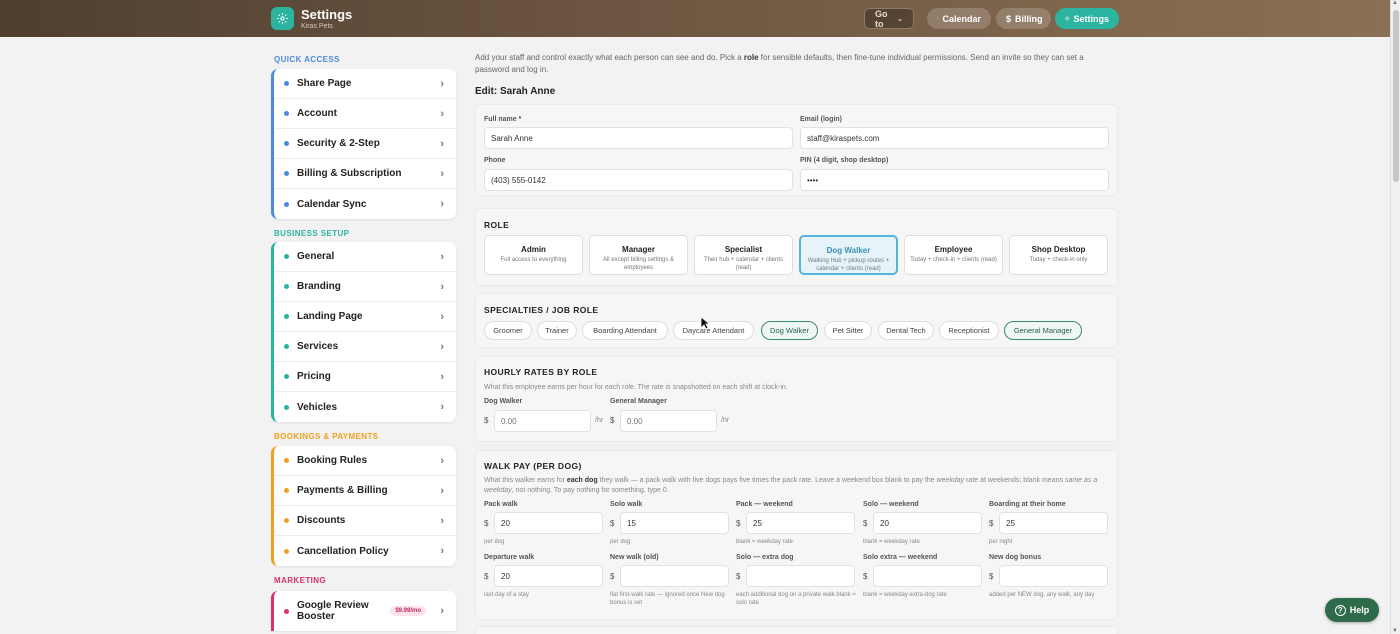 The image size is (1400, 634). I want to click on role-name: Dog Walker, so click(848, 250).